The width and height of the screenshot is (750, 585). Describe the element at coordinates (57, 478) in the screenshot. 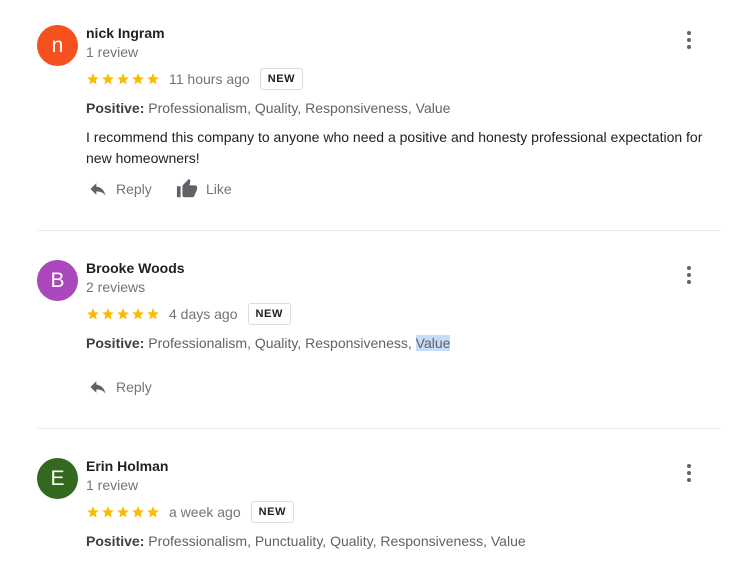

I see `avatar: E` at that location.